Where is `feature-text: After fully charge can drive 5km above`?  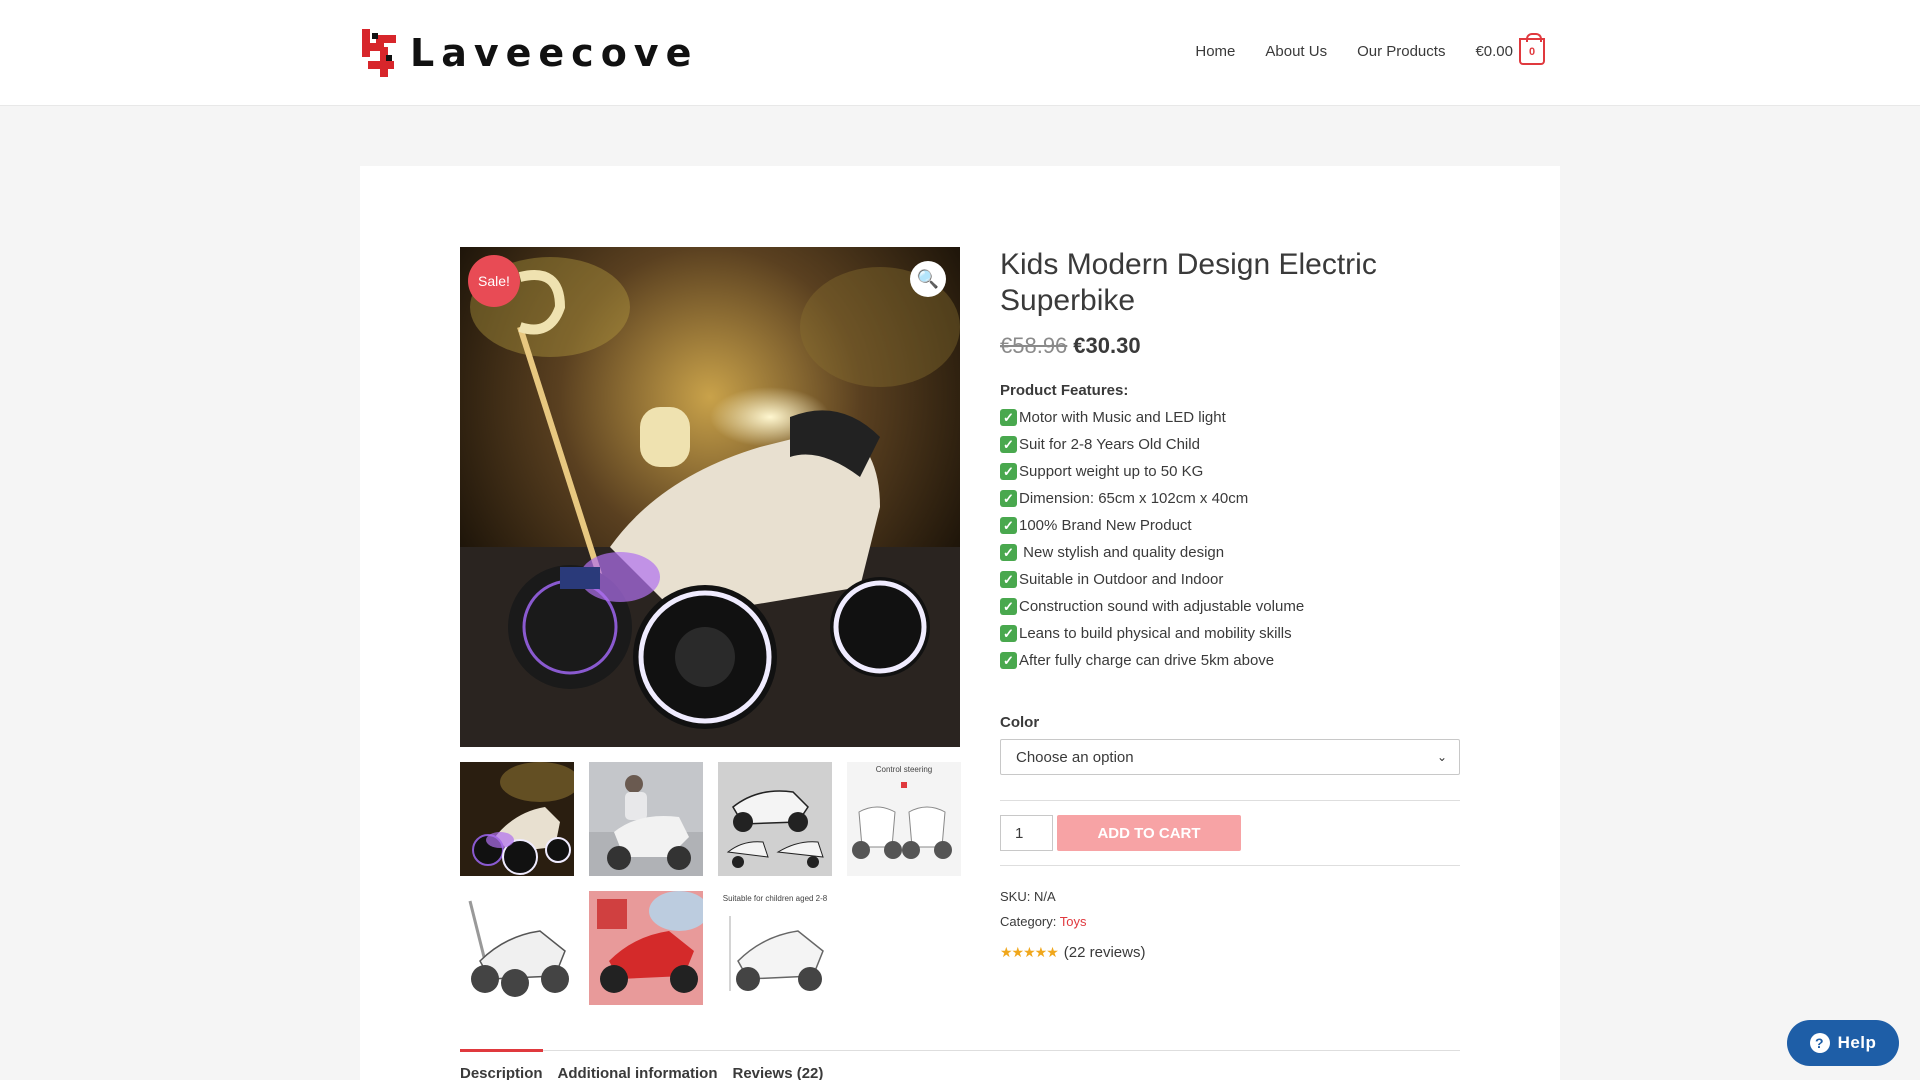
feature-text: After fully charge can drive 5km above is located at coordinates (1147, 660).